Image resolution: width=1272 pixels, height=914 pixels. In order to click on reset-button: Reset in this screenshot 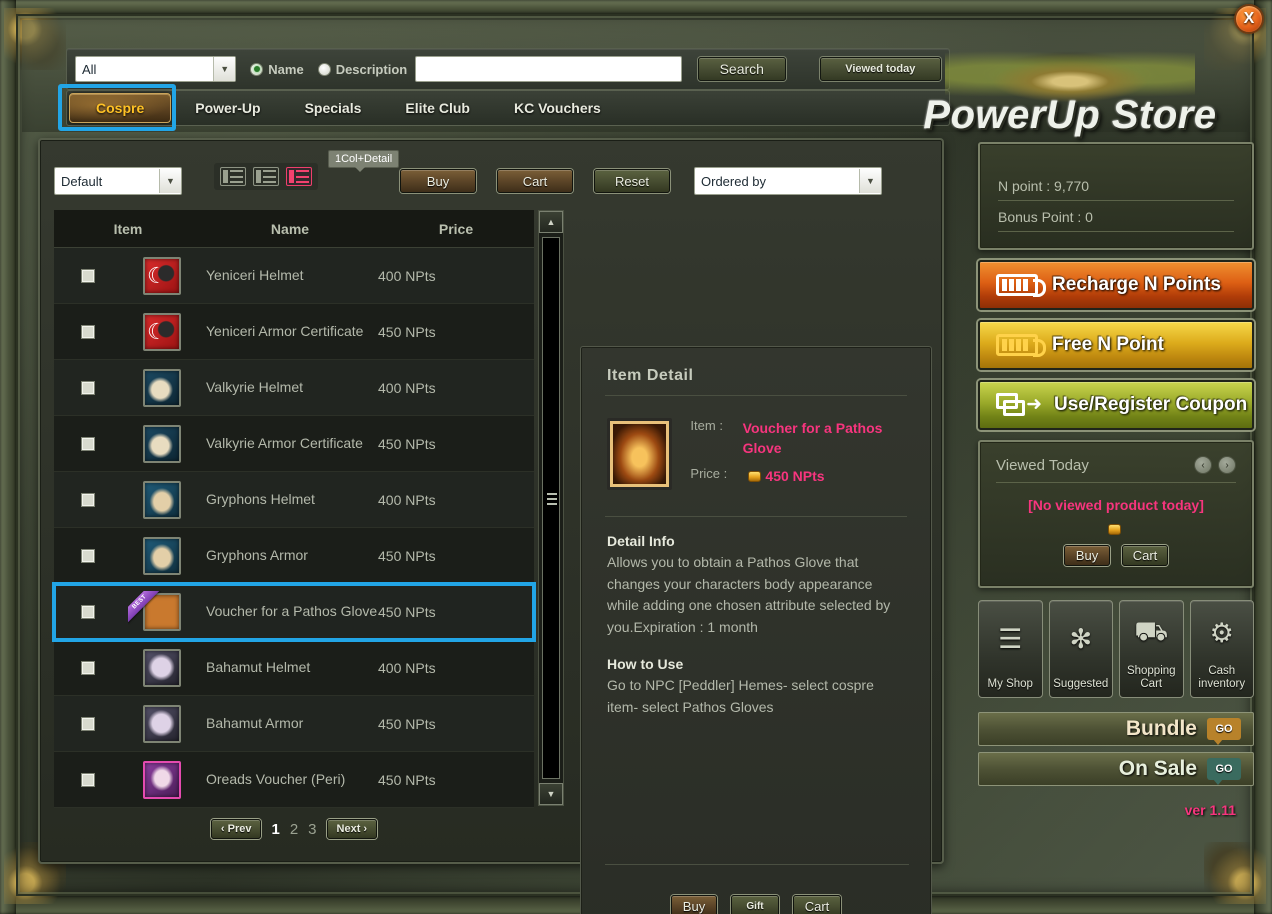, I will do `click(632, 181)`.